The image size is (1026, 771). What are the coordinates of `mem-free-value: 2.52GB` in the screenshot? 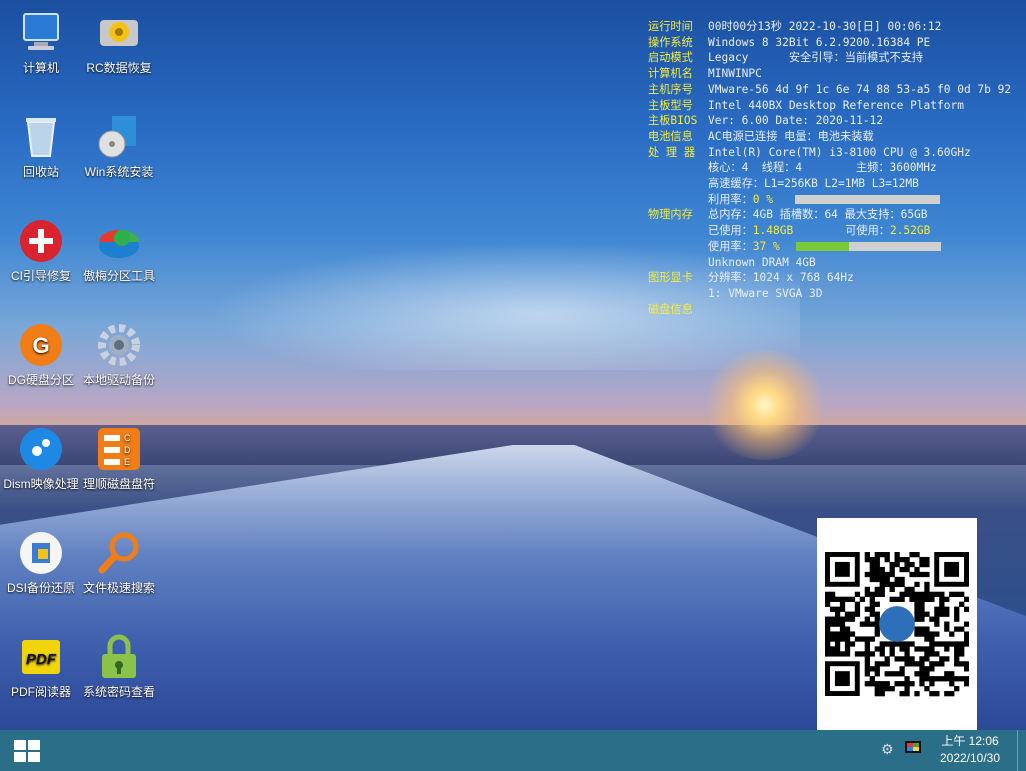 It's located at (910, 231).